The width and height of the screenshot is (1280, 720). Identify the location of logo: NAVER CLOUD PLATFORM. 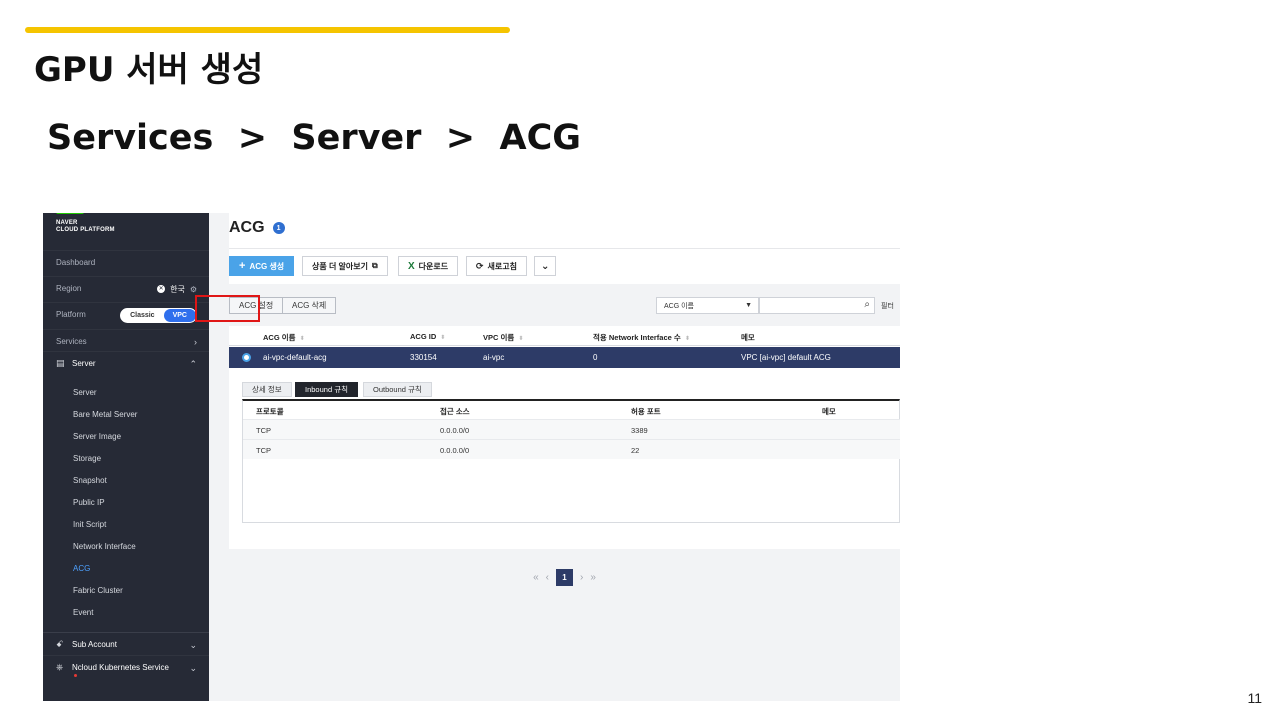
(85, 227).